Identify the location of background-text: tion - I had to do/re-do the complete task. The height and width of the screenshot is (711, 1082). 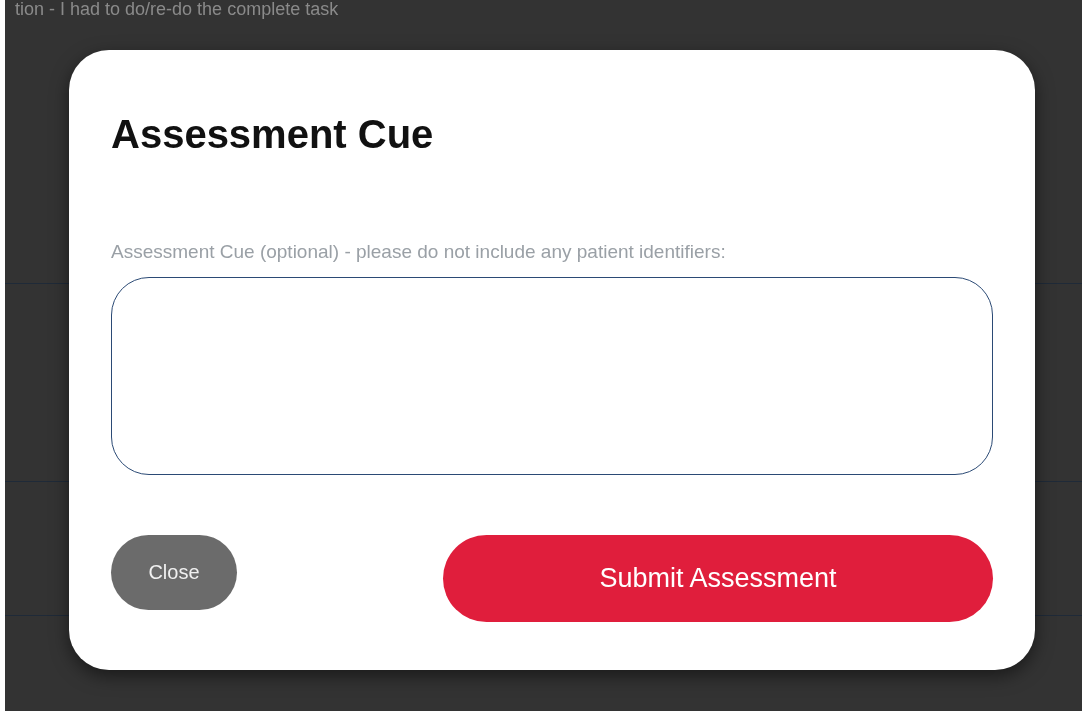
(177, 9).